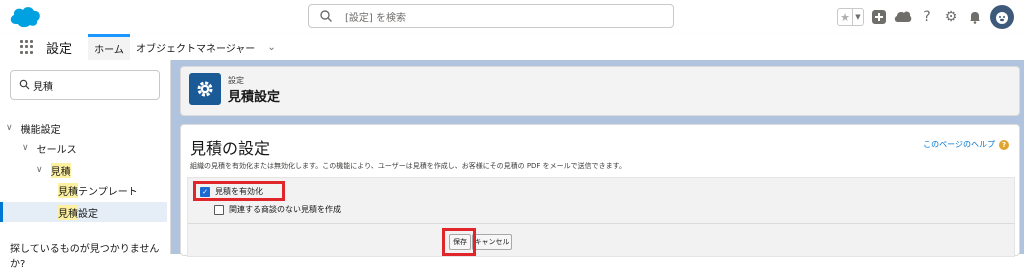  Describe the element at coordinates (90, 255) in the screenshot. I see `not-found-text: 探しているものが見つかりませんか?` at that location.